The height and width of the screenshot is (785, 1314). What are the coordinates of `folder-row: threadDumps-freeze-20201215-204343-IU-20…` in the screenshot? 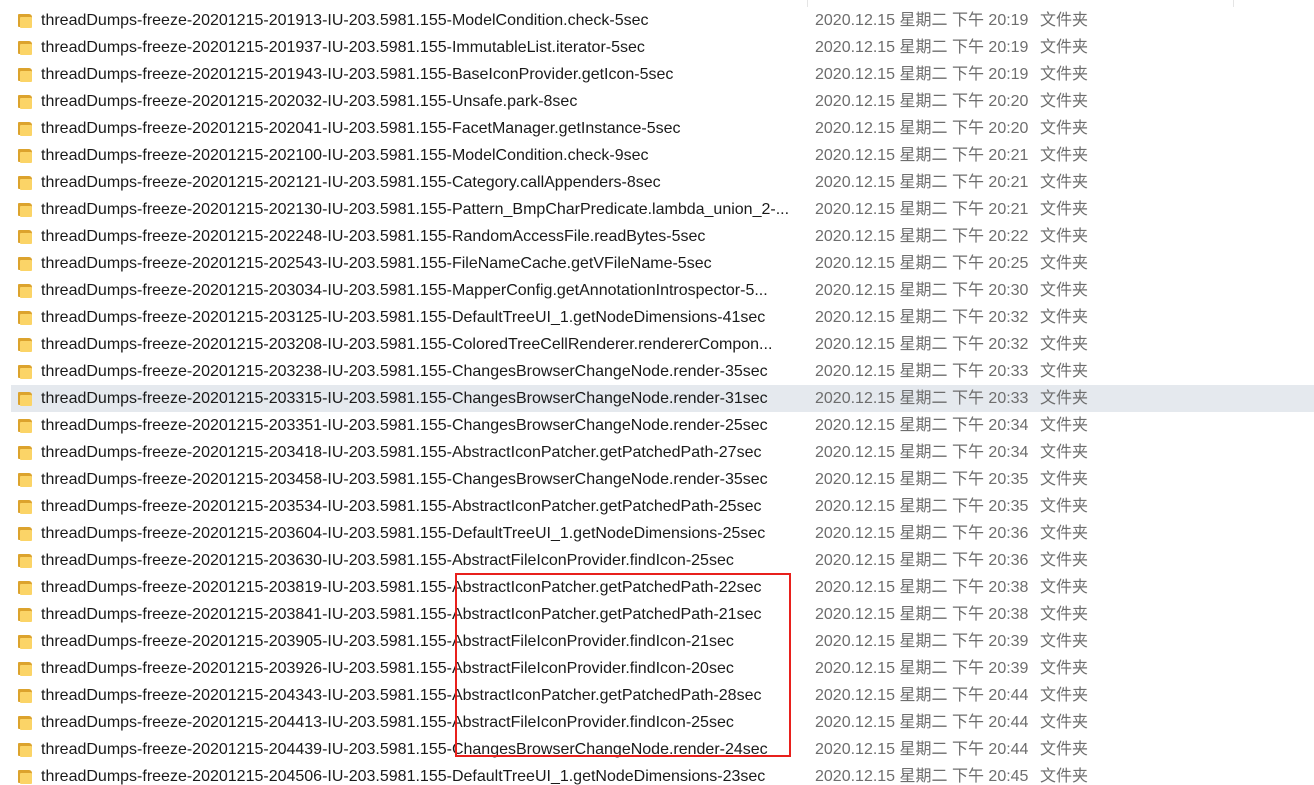 It's located at (662, 695).